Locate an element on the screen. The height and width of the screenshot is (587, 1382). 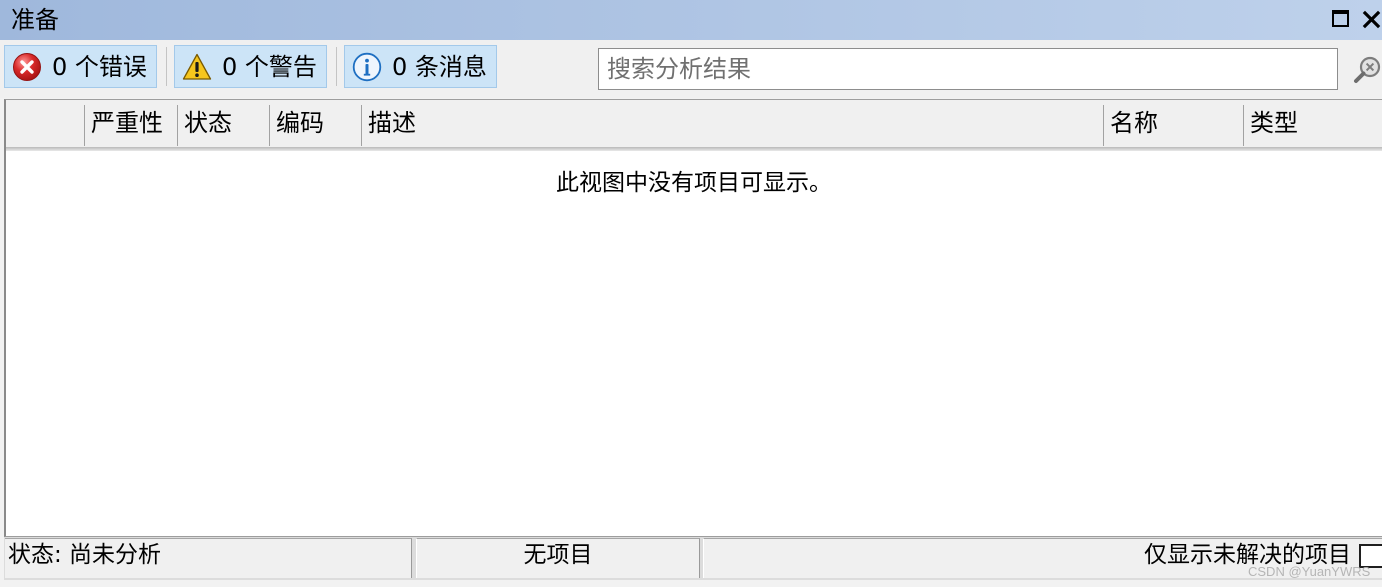
column-header-label: 描述 is located at coordinates (392, 123).